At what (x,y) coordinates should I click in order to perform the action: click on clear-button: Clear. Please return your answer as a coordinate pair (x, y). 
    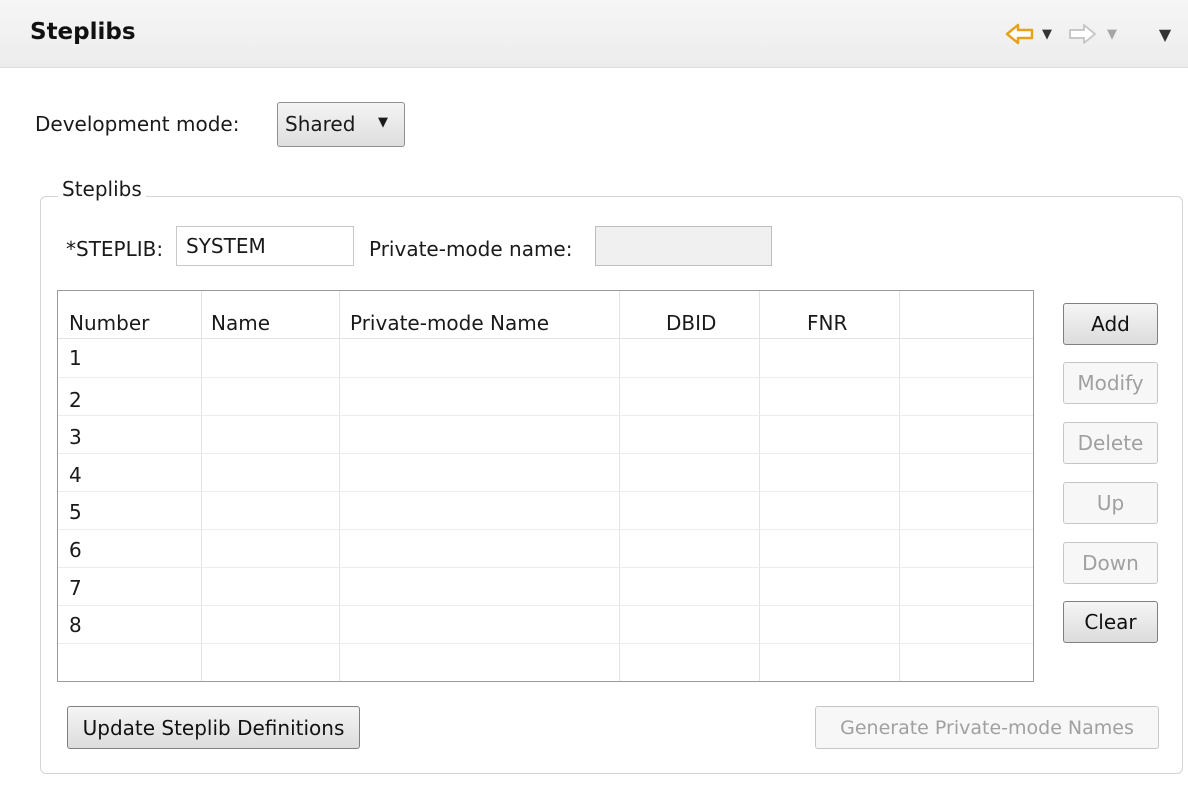
    Looking at the image, I should click on (1110, 622).